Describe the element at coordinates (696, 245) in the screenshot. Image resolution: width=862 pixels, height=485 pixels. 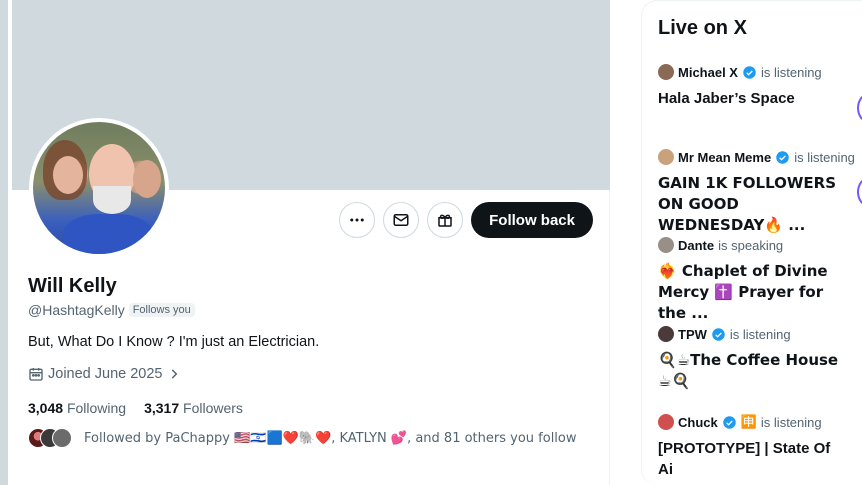
I see `host-name: Dante` at that location.